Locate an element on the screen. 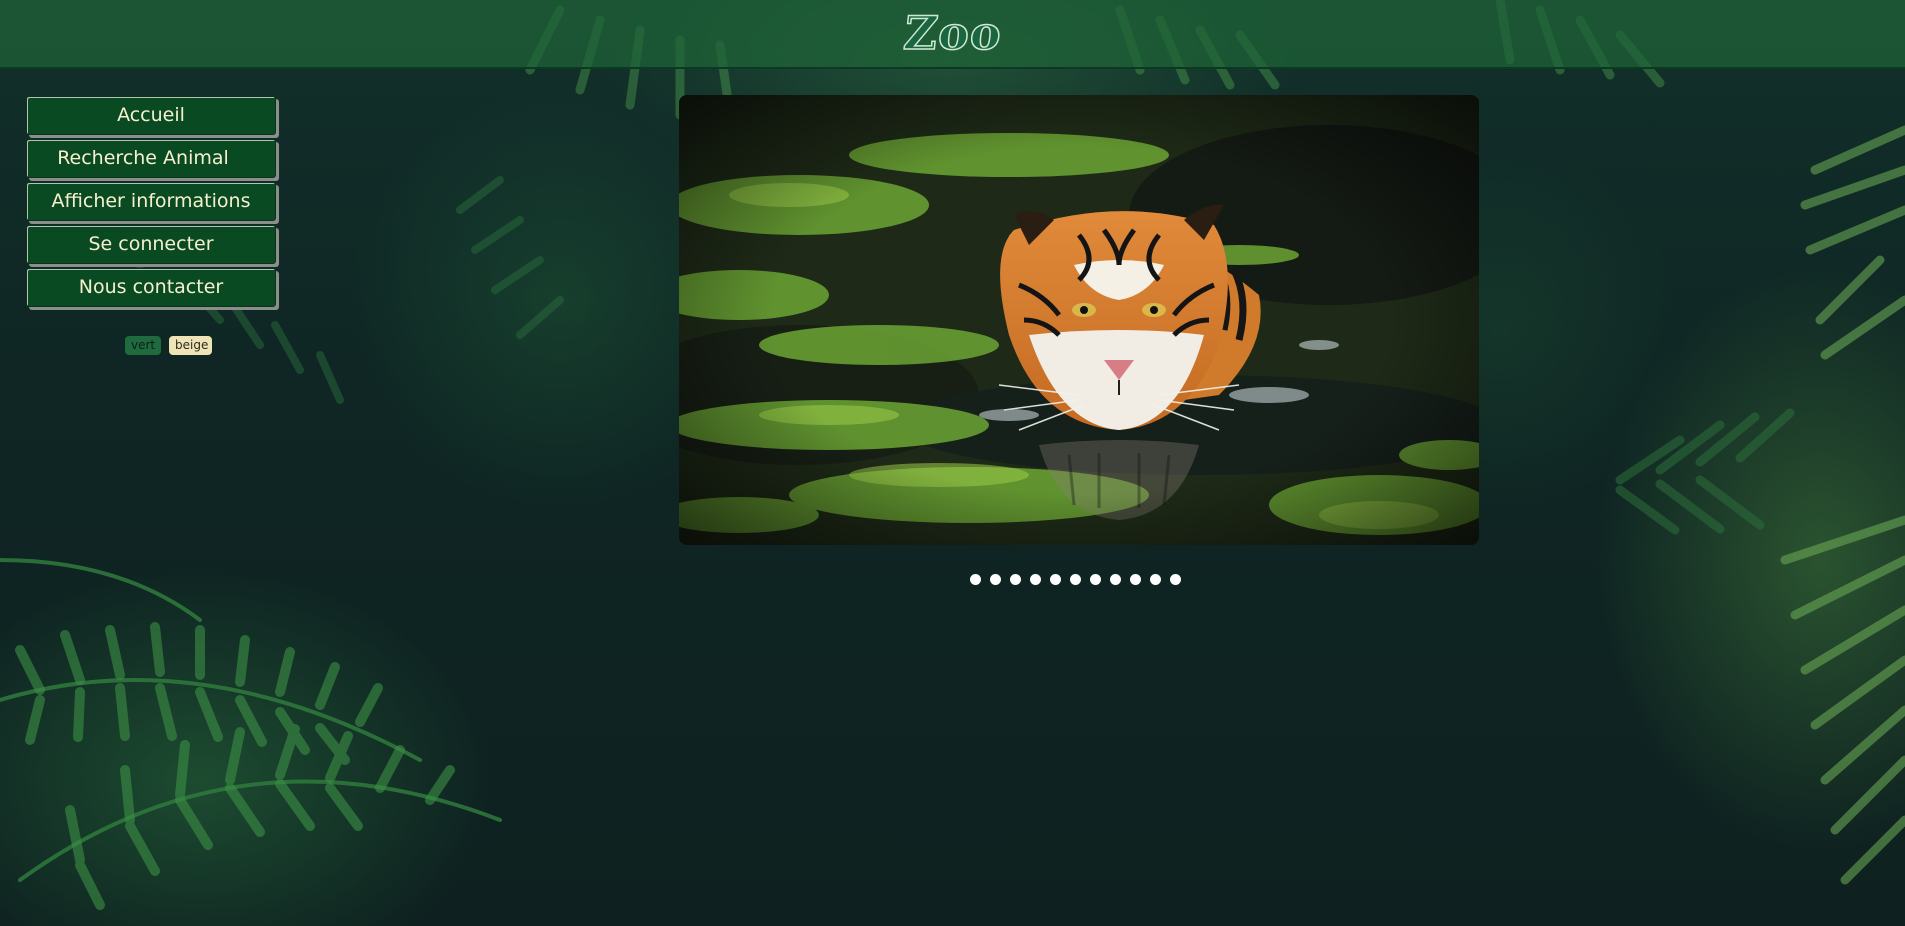  nav-nous-contacter-button: Nous contacter is located at coordinates (151, 287).